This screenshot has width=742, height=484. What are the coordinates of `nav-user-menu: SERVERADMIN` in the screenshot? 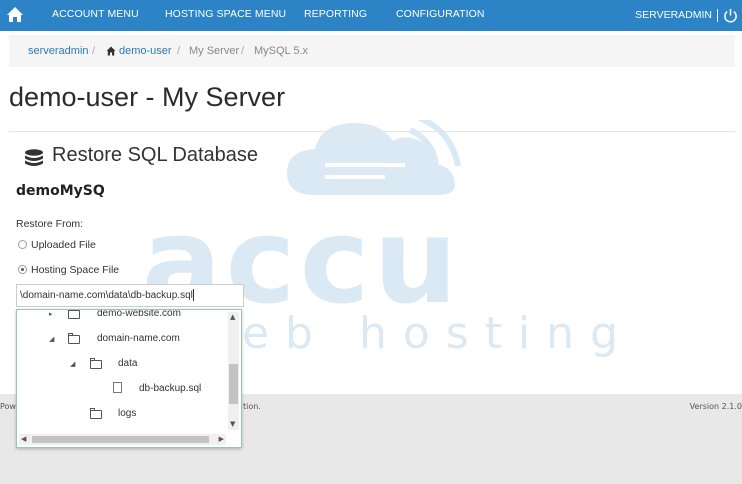 It's located at (673, 15).